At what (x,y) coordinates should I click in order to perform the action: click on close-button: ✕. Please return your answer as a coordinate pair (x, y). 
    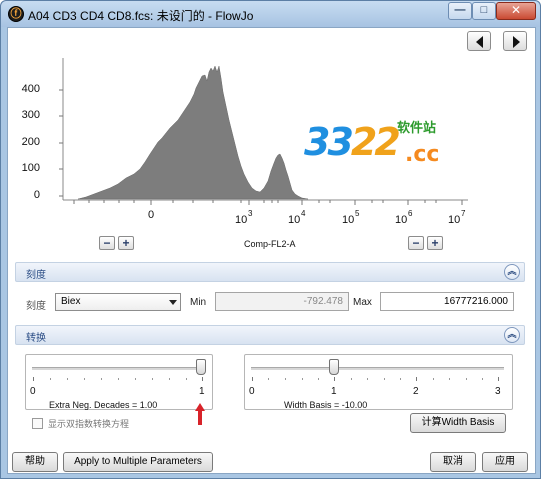
    Looking at the image, I should click on (516, 11).